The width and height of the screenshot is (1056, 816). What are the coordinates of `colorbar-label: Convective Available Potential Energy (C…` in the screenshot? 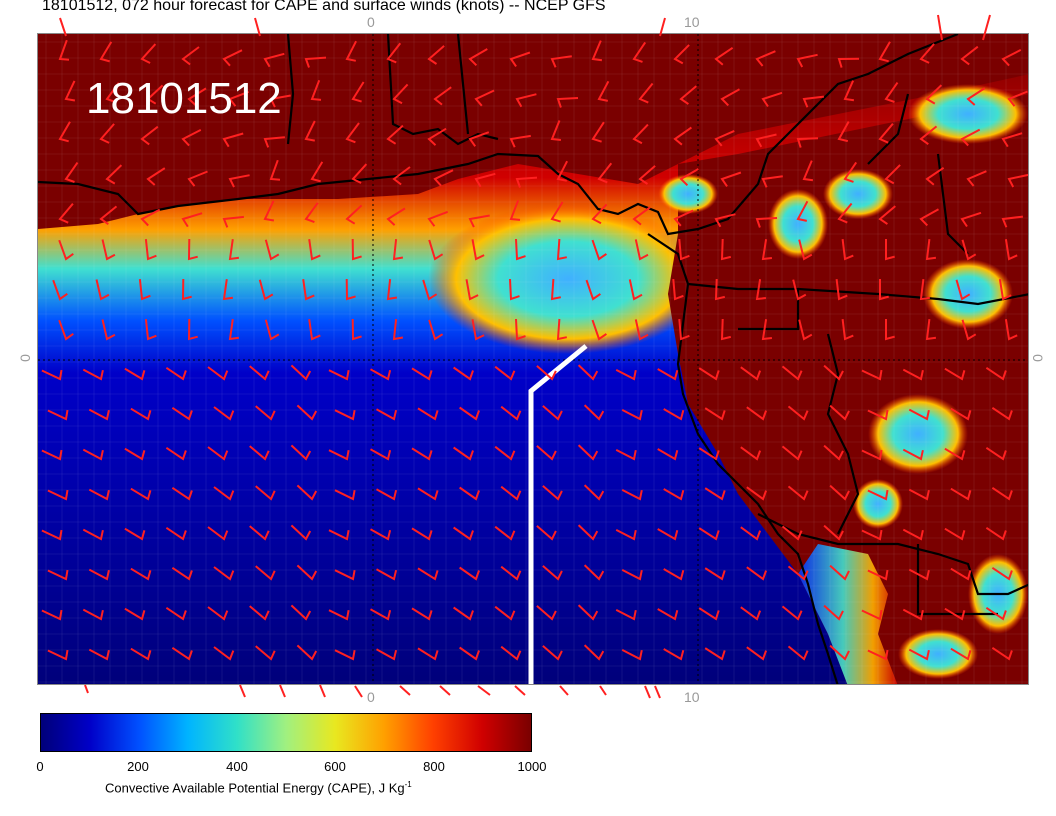 It's located at (258, 788).